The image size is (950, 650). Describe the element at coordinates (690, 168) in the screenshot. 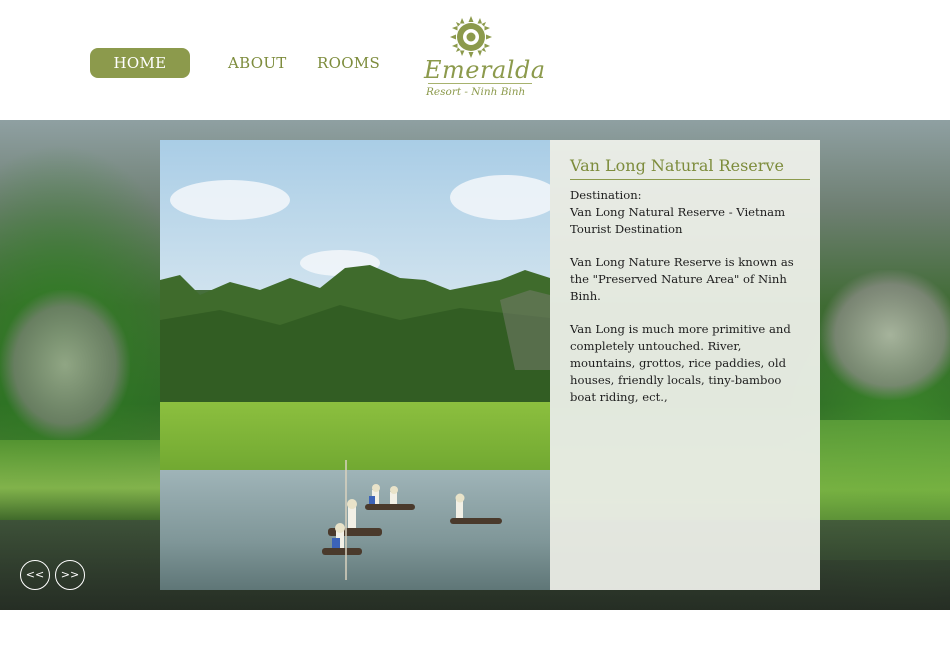

I see `slide-title: Van Long Natural Reserve` at that location.